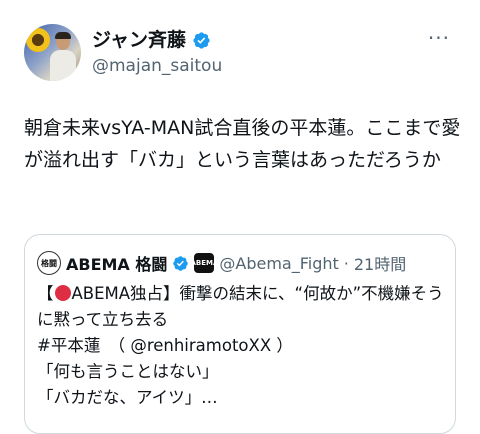  I want to click on quote-header: 格闘 ABEMA 格闘 ABEMA @Abema_Fight · 21時間, so click(221, 263).